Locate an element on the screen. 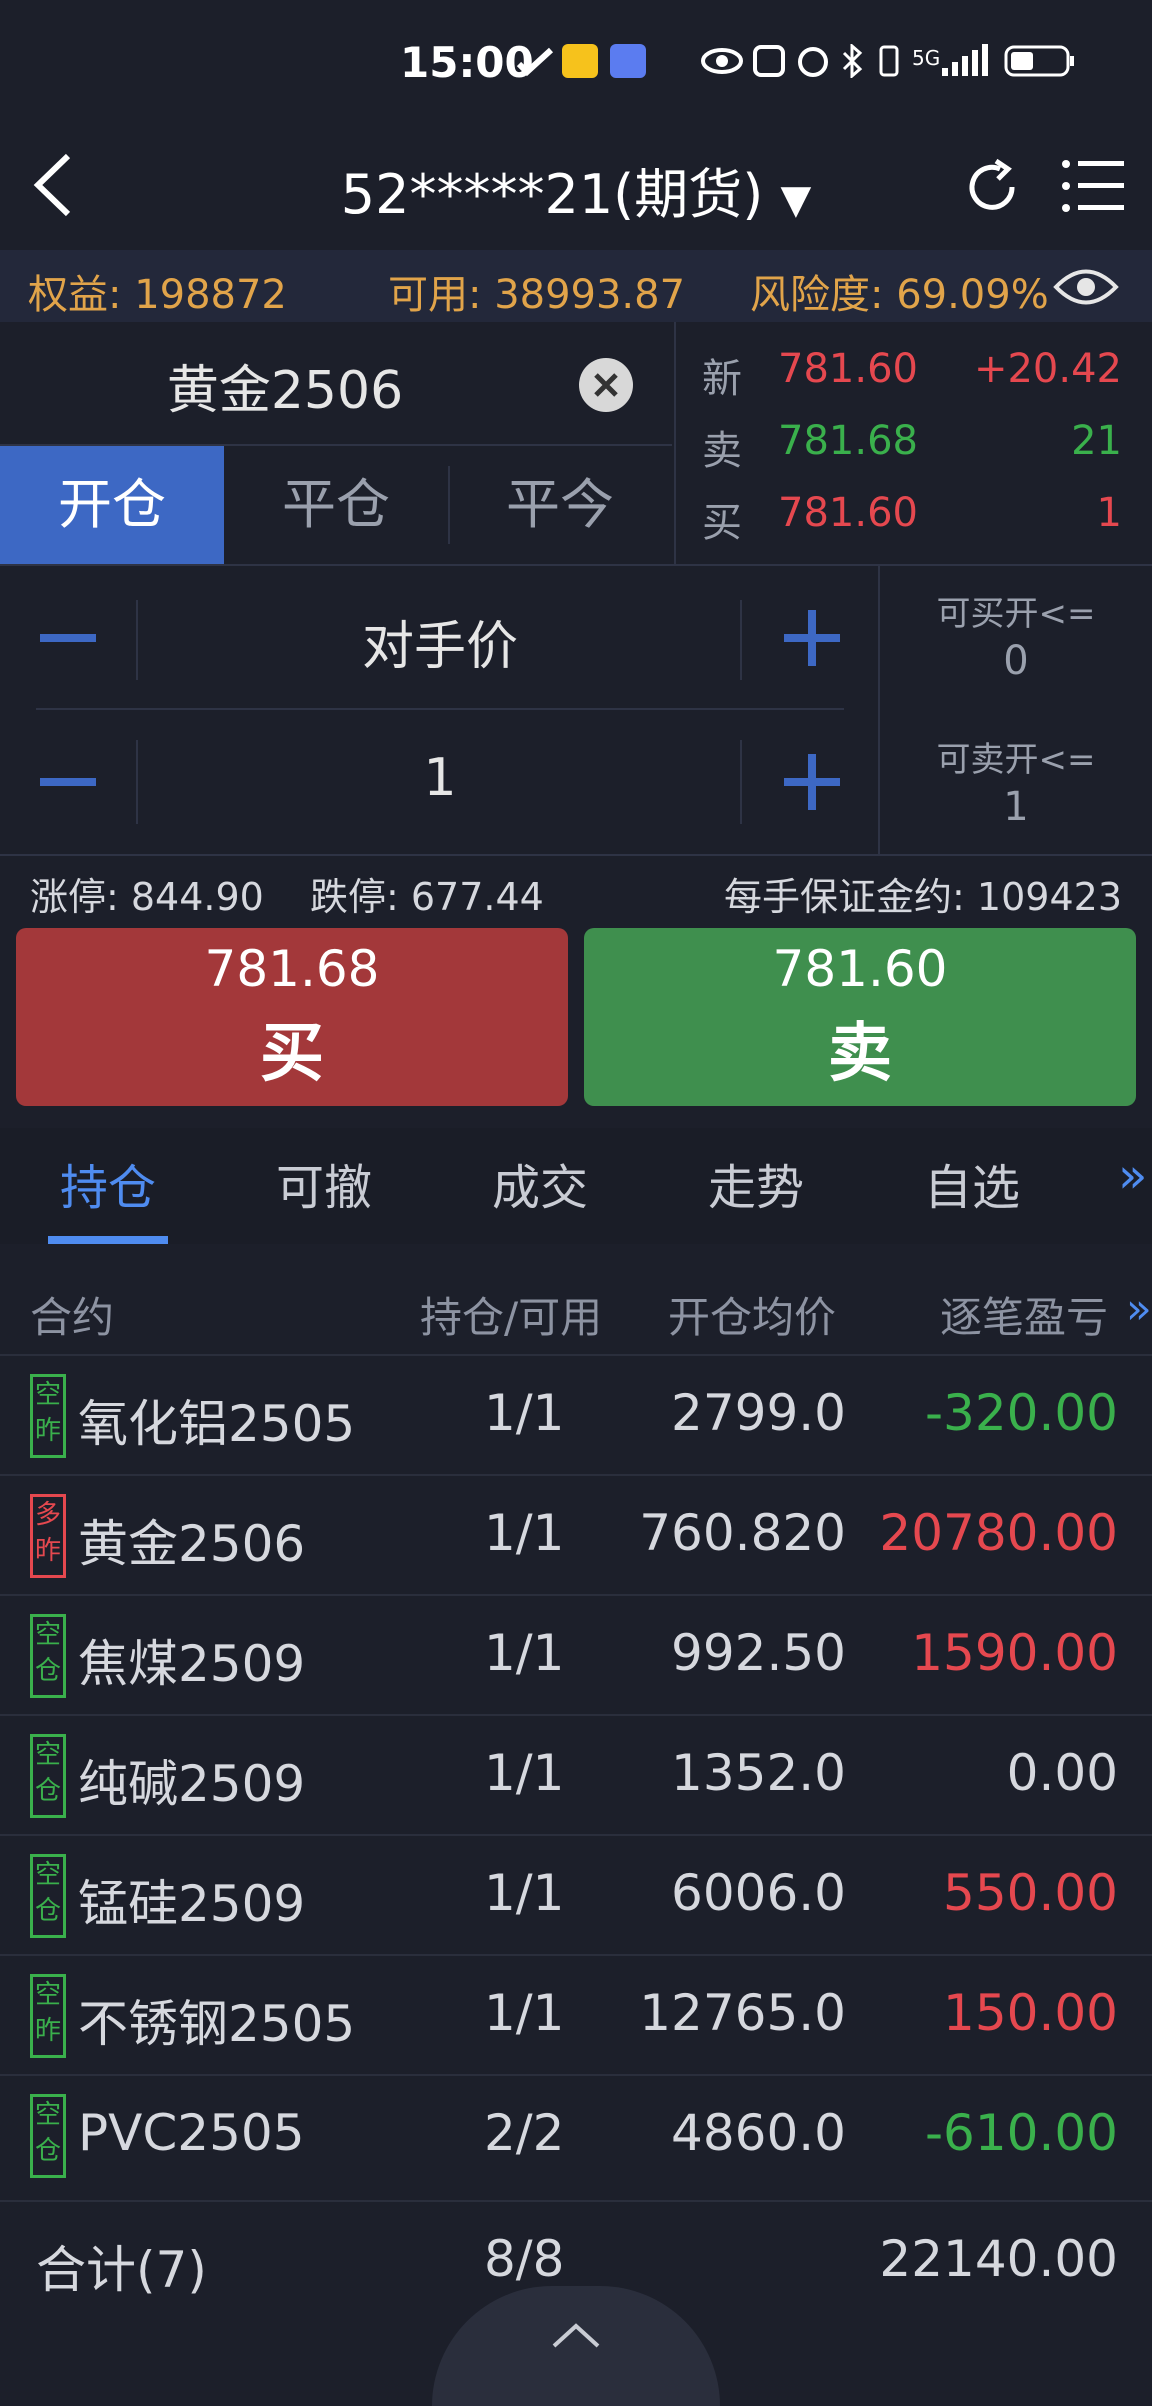  network-type: 5G is located at coordinates (926, 58).